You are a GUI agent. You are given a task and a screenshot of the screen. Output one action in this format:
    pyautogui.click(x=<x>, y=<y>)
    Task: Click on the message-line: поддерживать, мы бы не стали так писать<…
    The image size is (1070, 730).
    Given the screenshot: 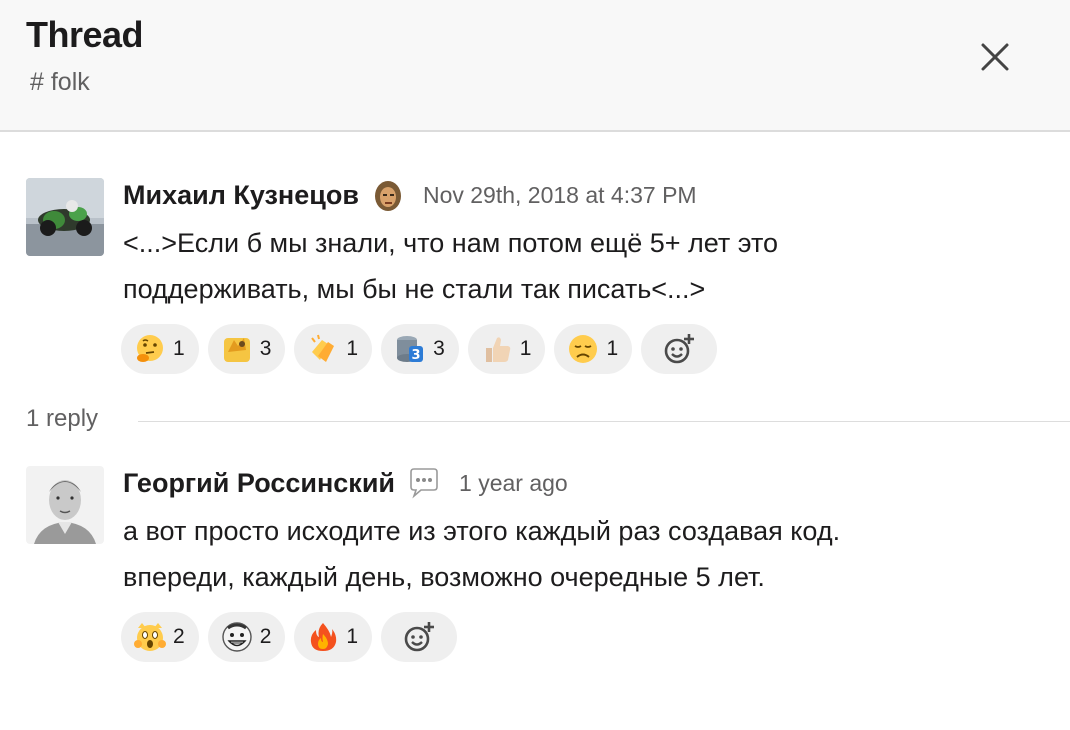 What is the action you would take?
    pyautogui.click(x=414, y=289)
    